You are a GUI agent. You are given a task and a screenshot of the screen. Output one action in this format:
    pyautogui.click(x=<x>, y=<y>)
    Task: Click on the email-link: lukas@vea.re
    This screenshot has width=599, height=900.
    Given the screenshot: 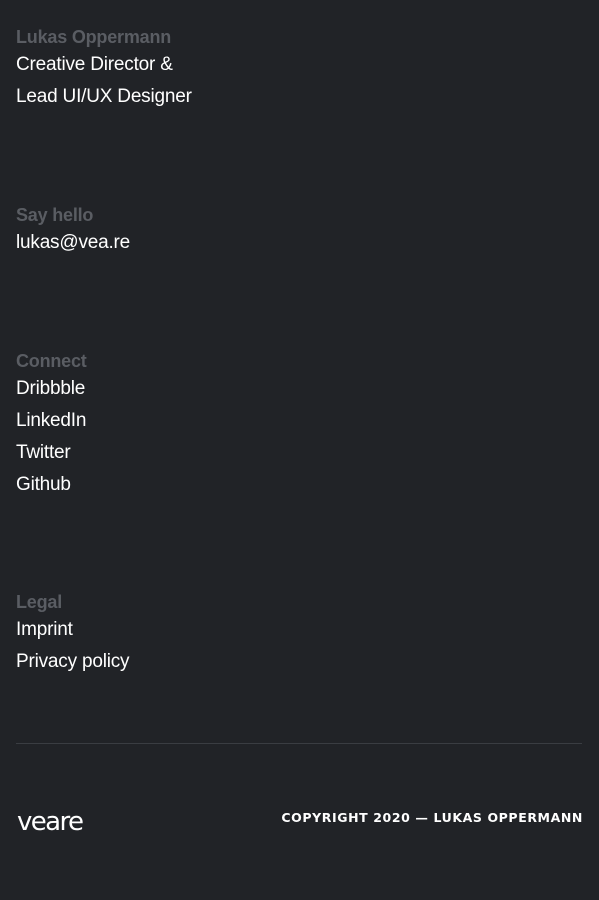 What is the action you would take?
    pyautogui.click(x=73, y=243)
    